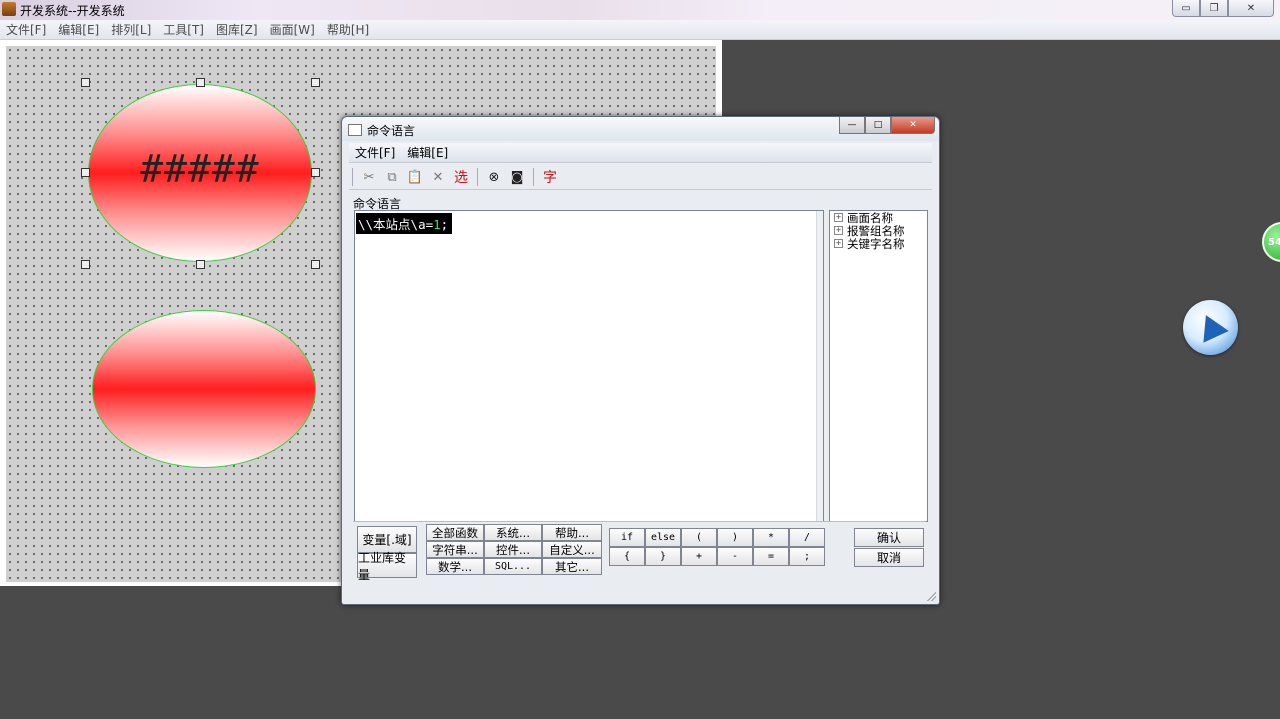 This screenshot has height=719, width=1280. What do you see at coordinates (913, 125) in the screenshot?
I see `dialog-close-button: ✕` at bounding box center [913, 125].